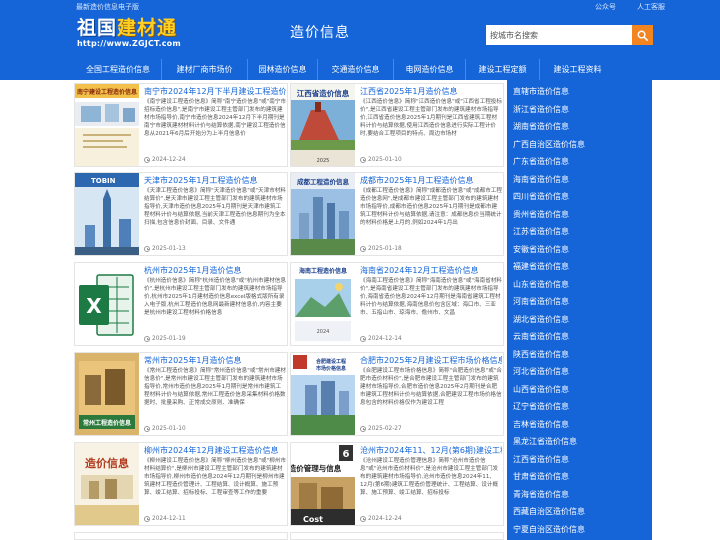 This screenshot has width=720, height=540. What do you see at coordinates (215, 360) in the screenshot?
I see `card-title: 常州市2025年1月造价信息` at bounding box center [215, 360].